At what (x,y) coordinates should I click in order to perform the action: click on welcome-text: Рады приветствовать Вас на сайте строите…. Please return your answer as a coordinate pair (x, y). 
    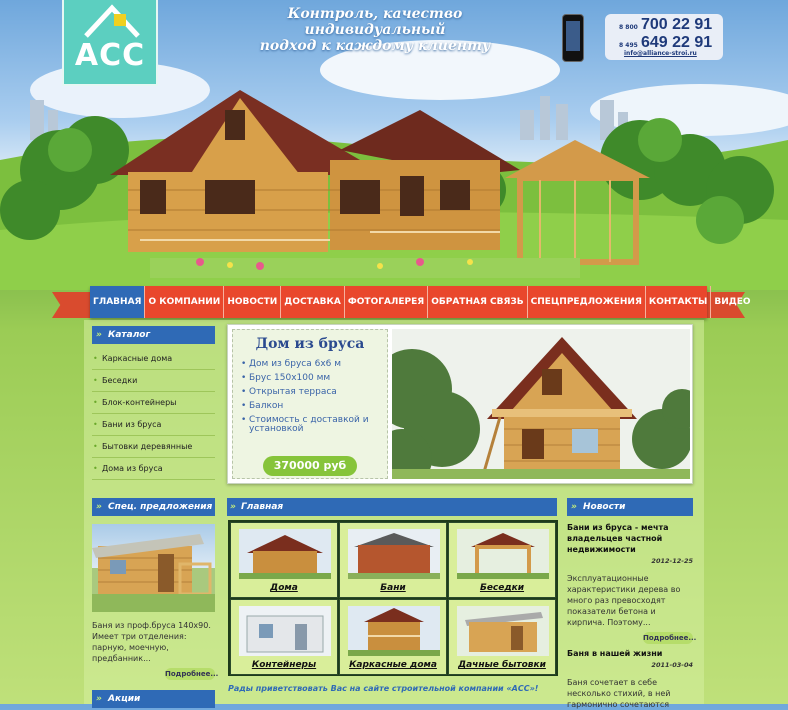
    Looking at the image, I should click on (383, 688).